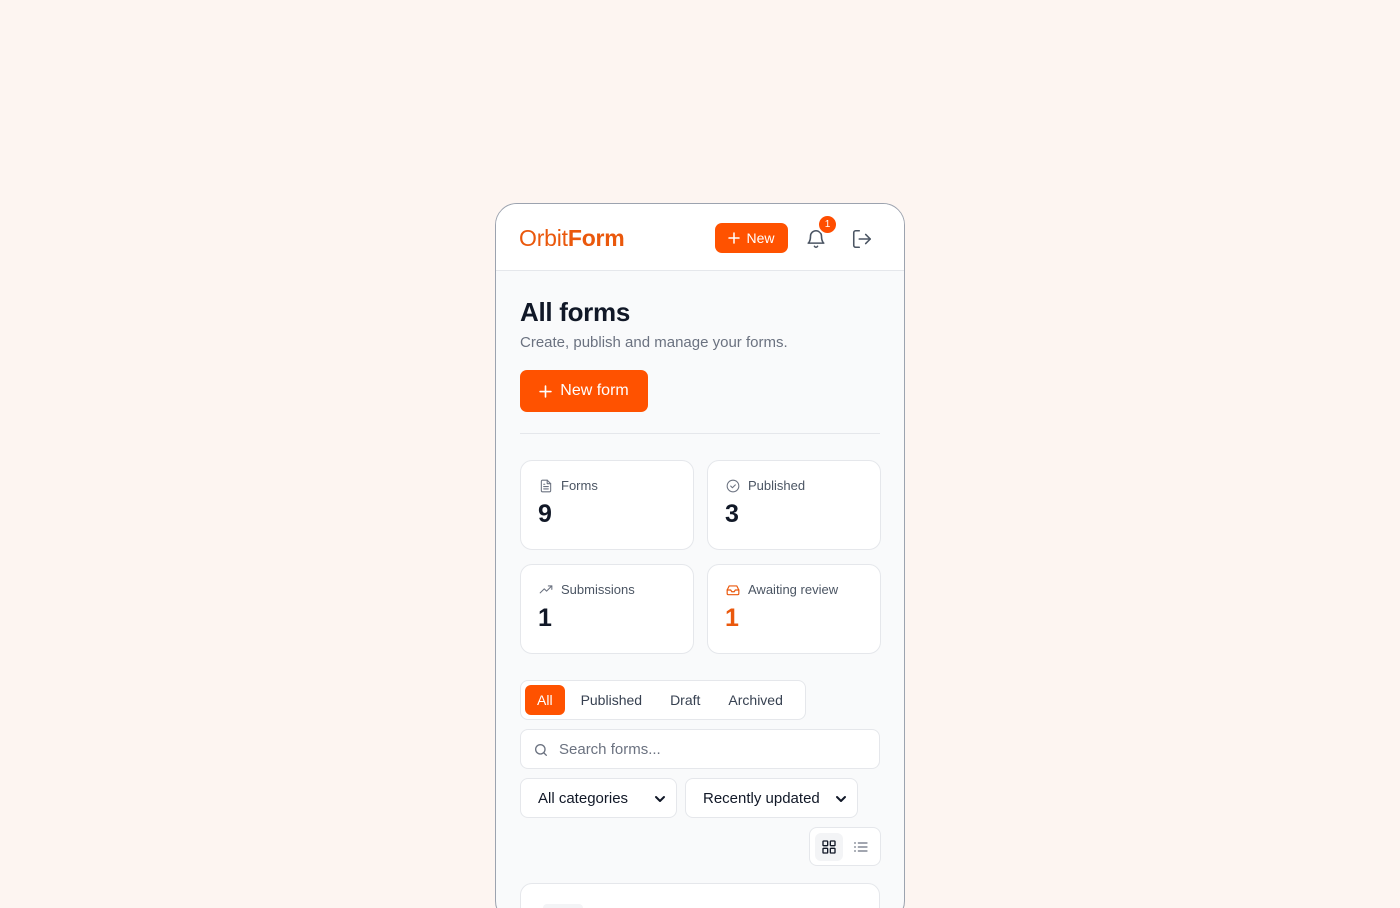  I want to click on search-icon, so click(541, 750).